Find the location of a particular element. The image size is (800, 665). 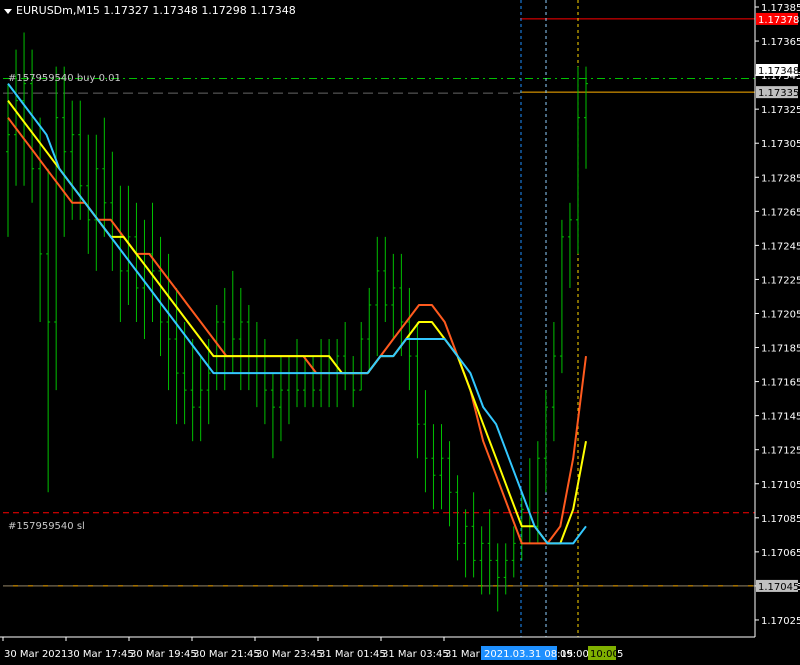

price-tick-label: 1.17285 is located at coordinates (780, 178).